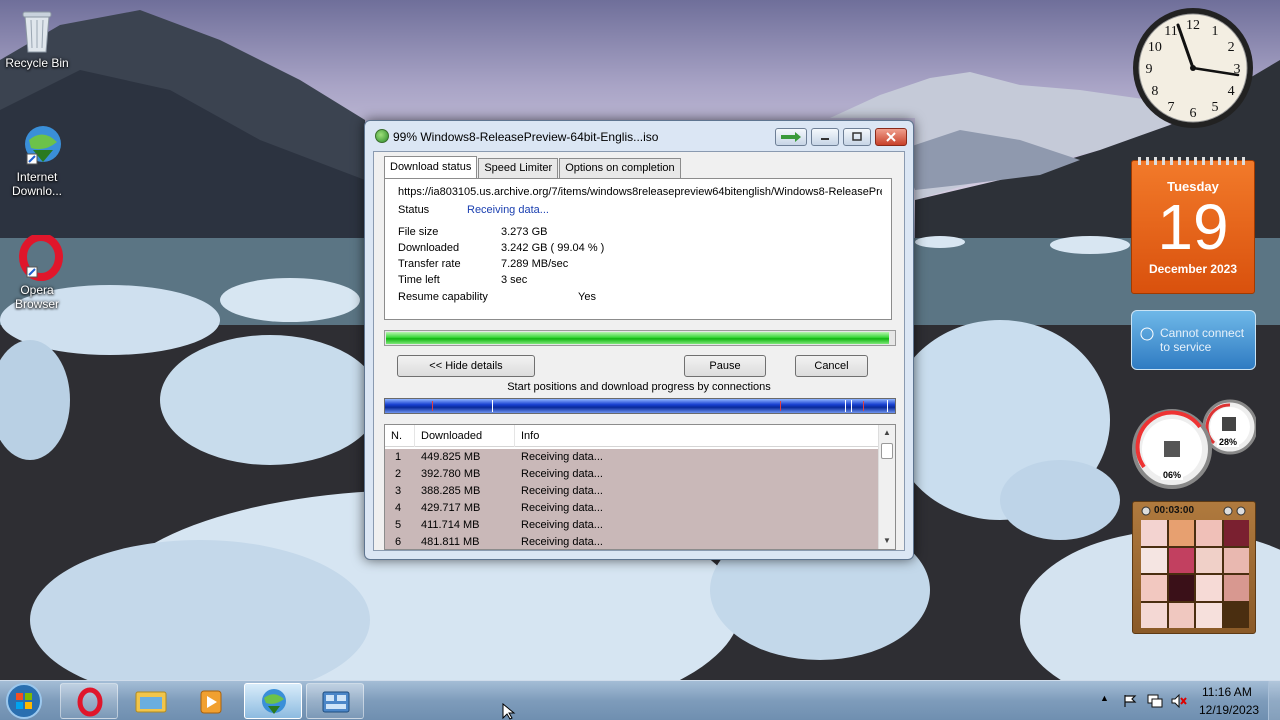 This screenshot has width=1280, height=720. Describe the element at coordinates (524, 232) in the screenshot. I see `file-size-value: 3.273 GB` at that location.